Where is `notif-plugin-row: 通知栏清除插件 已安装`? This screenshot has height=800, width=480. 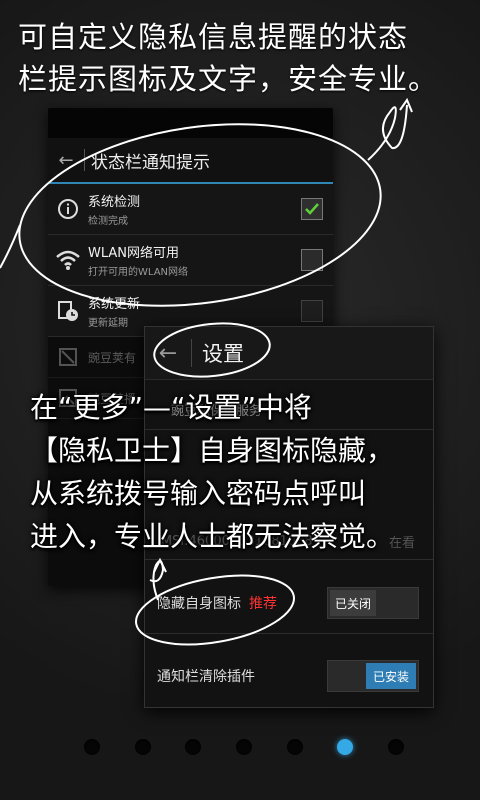
notif-plugin-row: 通知栏清除插件 已安装 is located at coordinates (289, 676).